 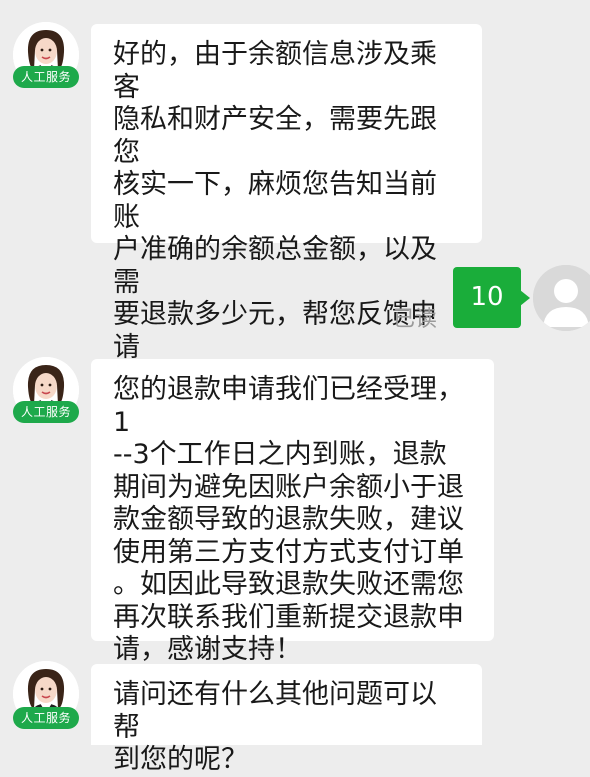 I want to click on user-avatar, so click(x=561, y=298).